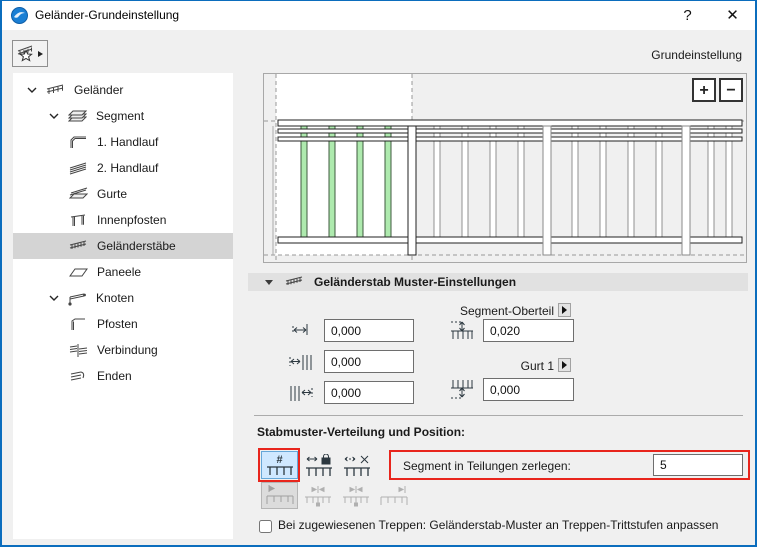  What do you see at coordinates (123, 220) in the screenshot?
I see `tree-item-innenpfosten: Innenpfosten` at bounding box center [123, 220].